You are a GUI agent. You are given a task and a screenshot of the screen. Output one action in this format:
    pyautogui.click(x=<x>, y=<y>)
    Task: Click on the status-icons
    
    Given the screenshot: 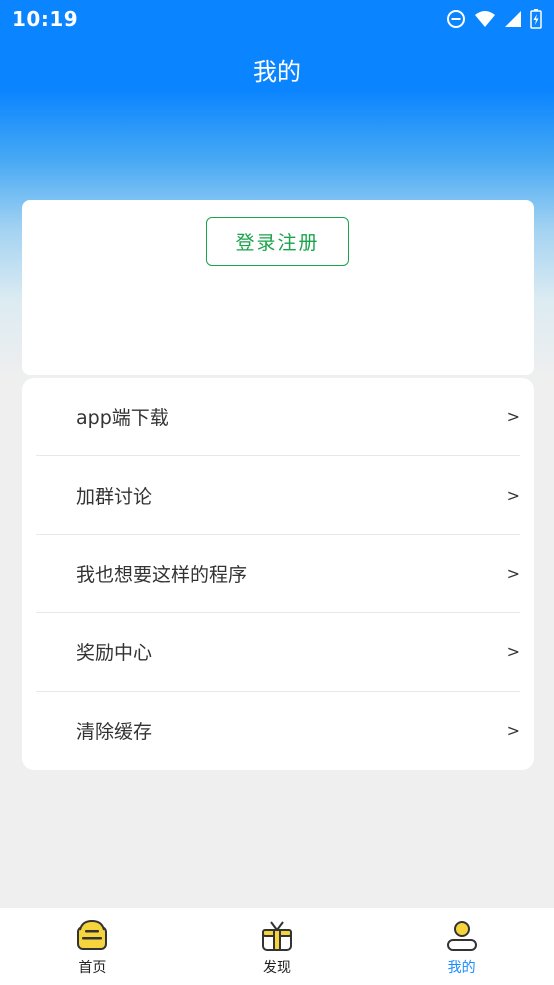 What is the action you would take?
    pyautogui.click(x=494, y=19)
    